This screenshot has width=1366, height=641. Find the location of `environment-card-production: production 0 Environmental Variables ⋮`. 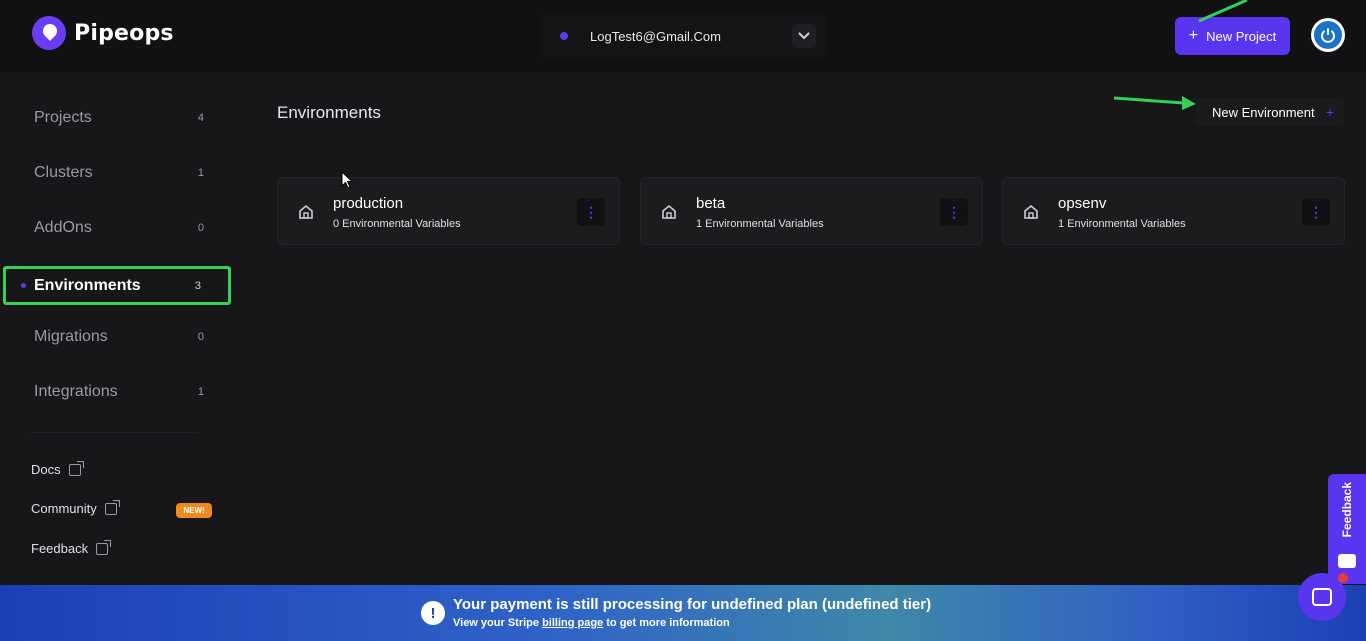

environment-card-production: production 0 Environmental Variables ⋮ is located at coordinates (448, 211).